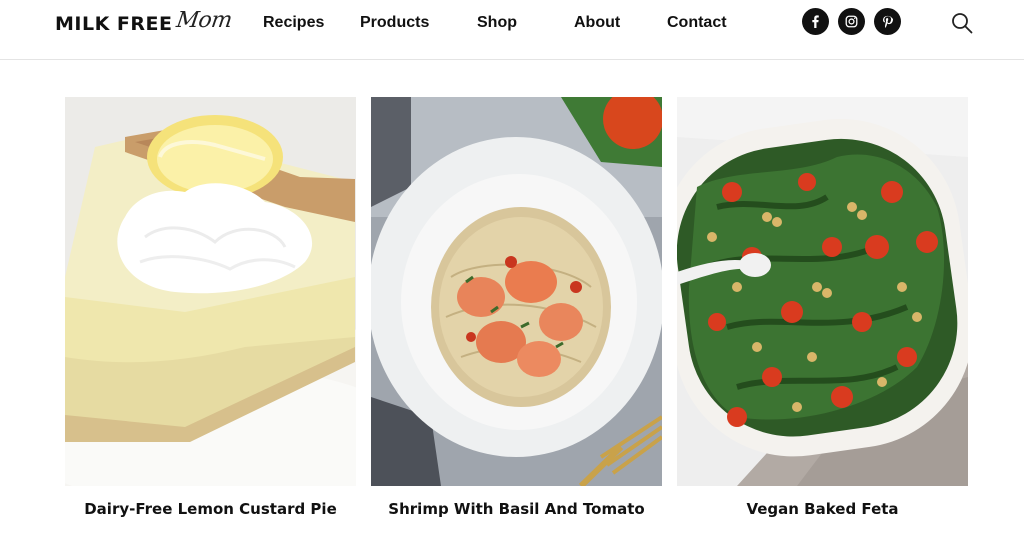 Image resolution: width=1024 pixels, height=543 pixels. Describe the element at coordinates (497, 23) in the screenshot. I see `nav-shop: Shop` at that location.